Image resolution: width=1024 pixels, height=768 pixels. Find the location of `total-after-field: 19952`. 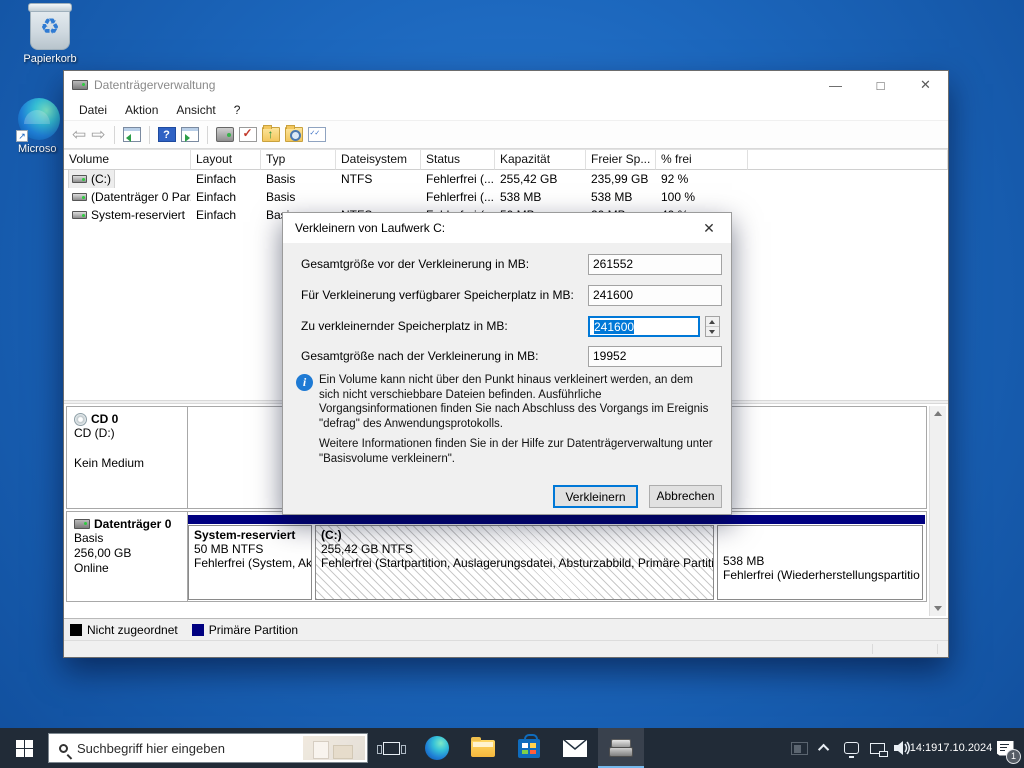

total-after-field: 19952 is located at coordinates (655, 356).